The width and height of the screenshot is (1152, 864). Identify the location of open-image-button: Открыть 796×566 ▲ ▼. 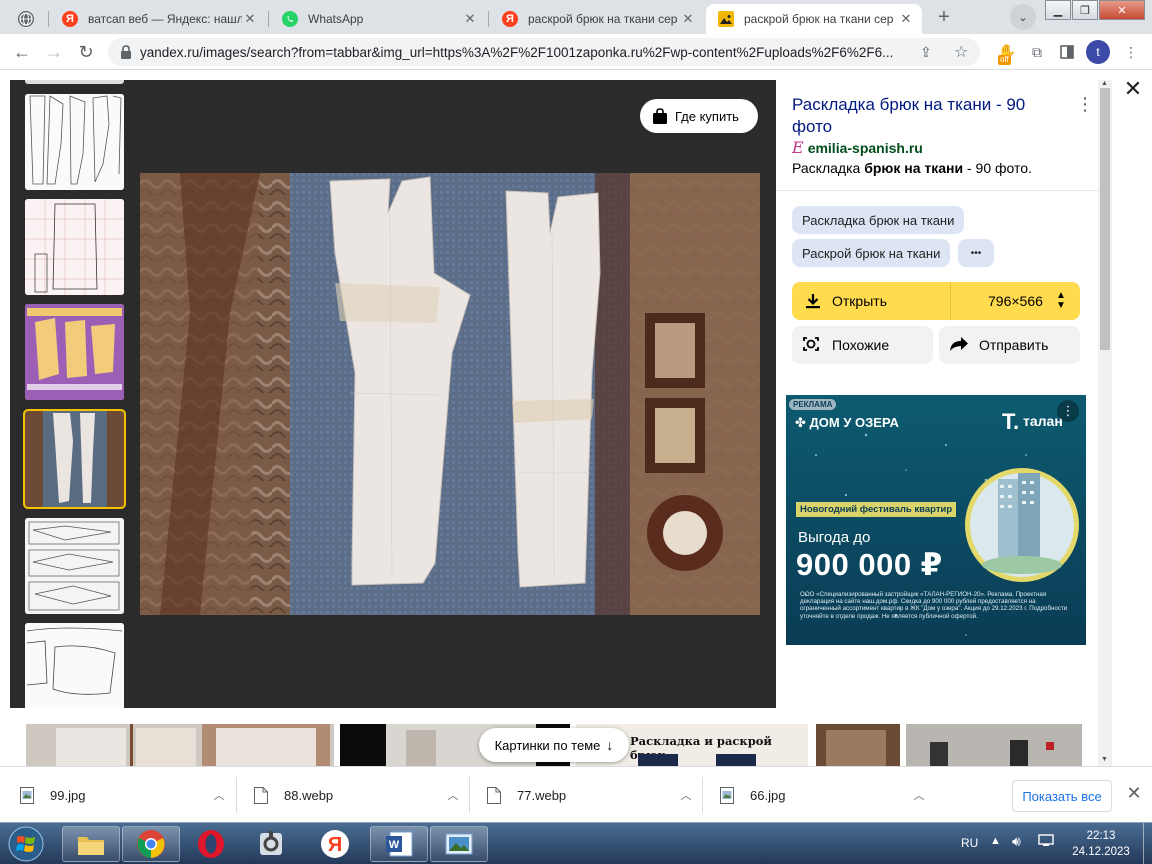
(936, 301).